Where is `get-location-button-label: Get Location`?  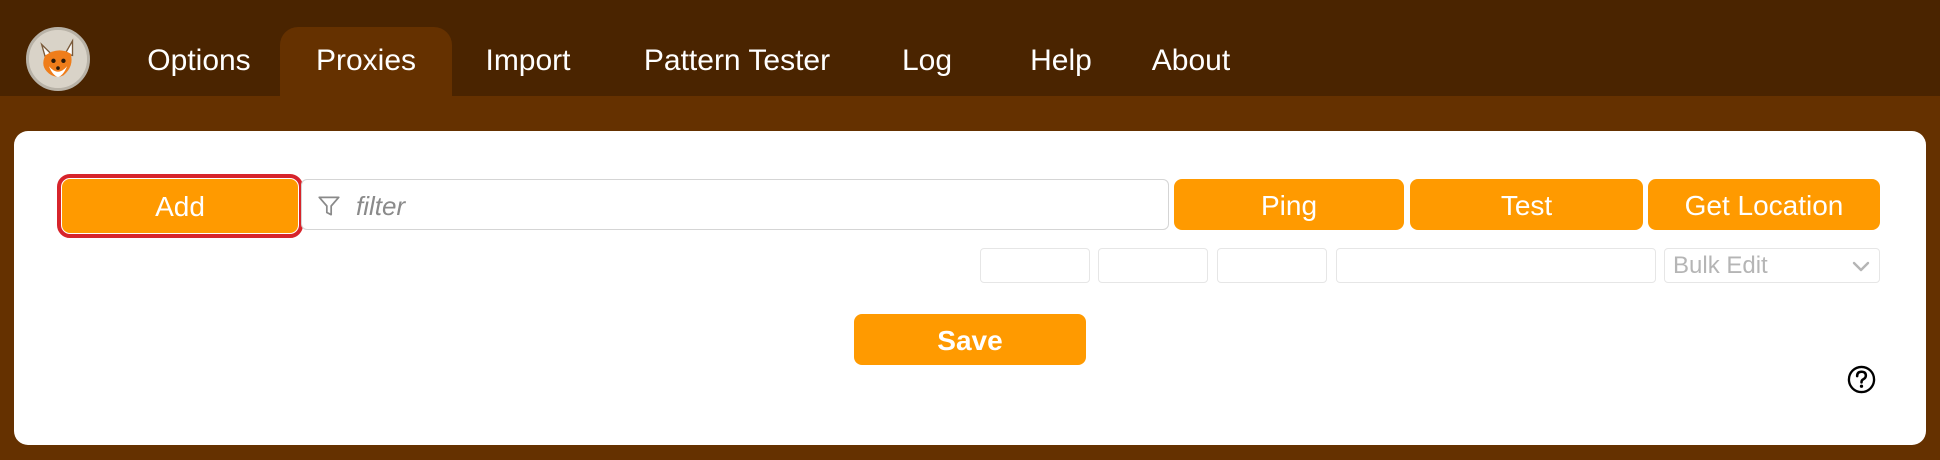 get-location-button-label: Get Location is located at coordinates (1764, 205).